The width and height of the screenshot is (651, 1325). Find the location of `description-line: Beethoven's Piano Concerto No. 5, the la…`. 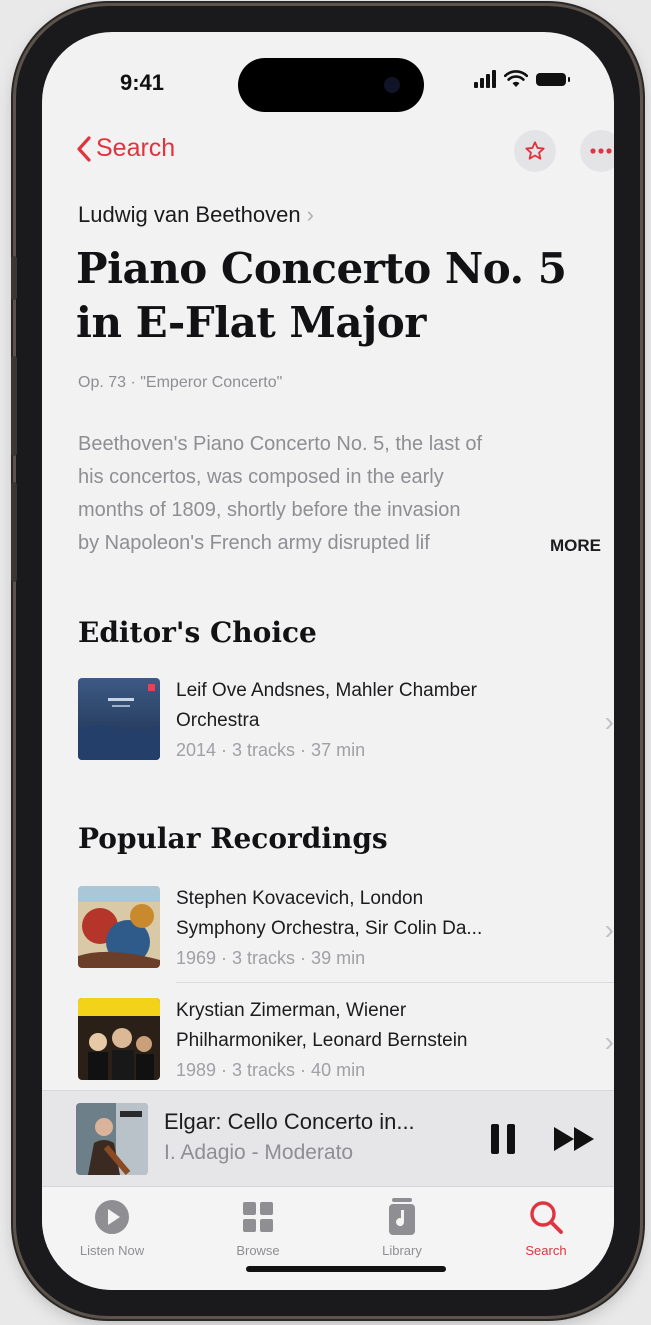

description-line: Beethoven's Piano Concerto No. 5, the la… is located at coordinates (280, 444).